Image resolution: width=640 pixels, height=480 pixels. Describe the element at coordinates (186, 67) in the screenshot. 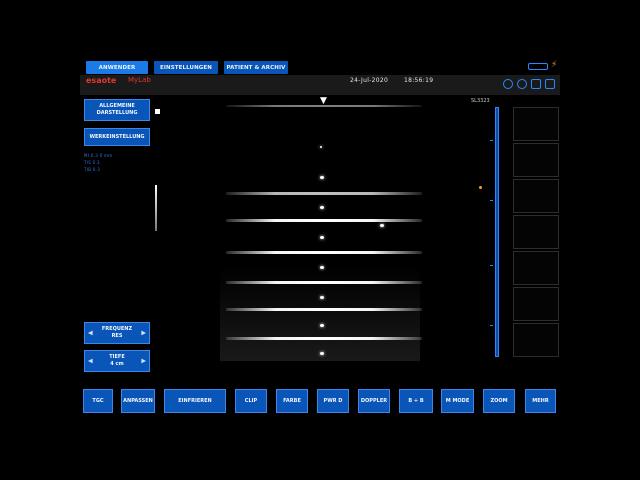

I see `tab-einstellungen: EINSTELLUNGEN` at that location.